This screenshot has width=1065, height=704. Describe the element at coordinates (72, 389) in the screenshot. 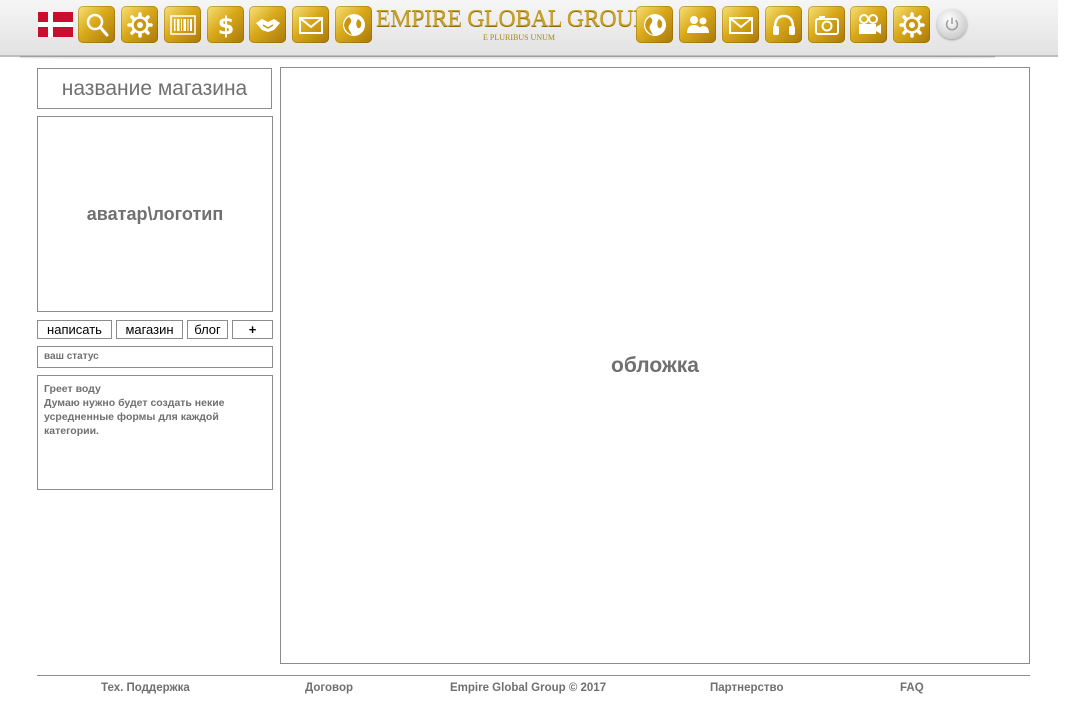

I see `post-title: Греет воду` at that location.